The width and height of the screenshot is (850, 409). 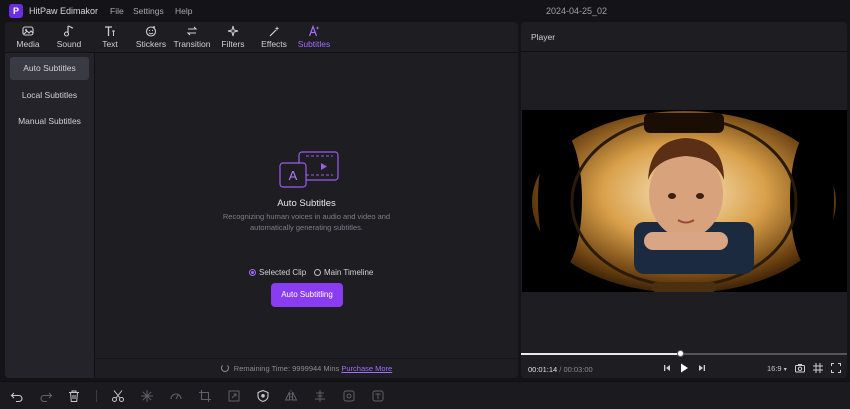 What do you see at coordinates (110, 44) in the screenshot?
I see `tab-text-label: Text` at bounding box center [110, 44].